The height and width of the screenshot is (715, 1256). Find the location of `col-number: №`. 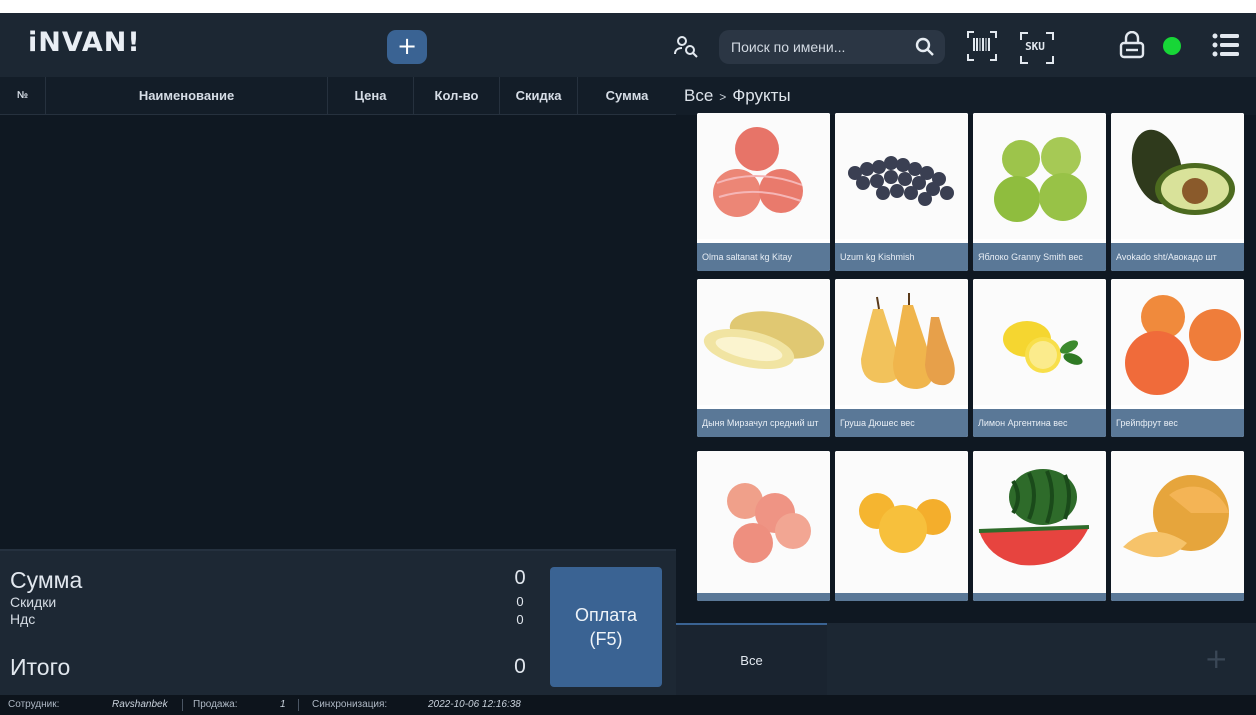

col-number: № is located at coordinates (23, 96).